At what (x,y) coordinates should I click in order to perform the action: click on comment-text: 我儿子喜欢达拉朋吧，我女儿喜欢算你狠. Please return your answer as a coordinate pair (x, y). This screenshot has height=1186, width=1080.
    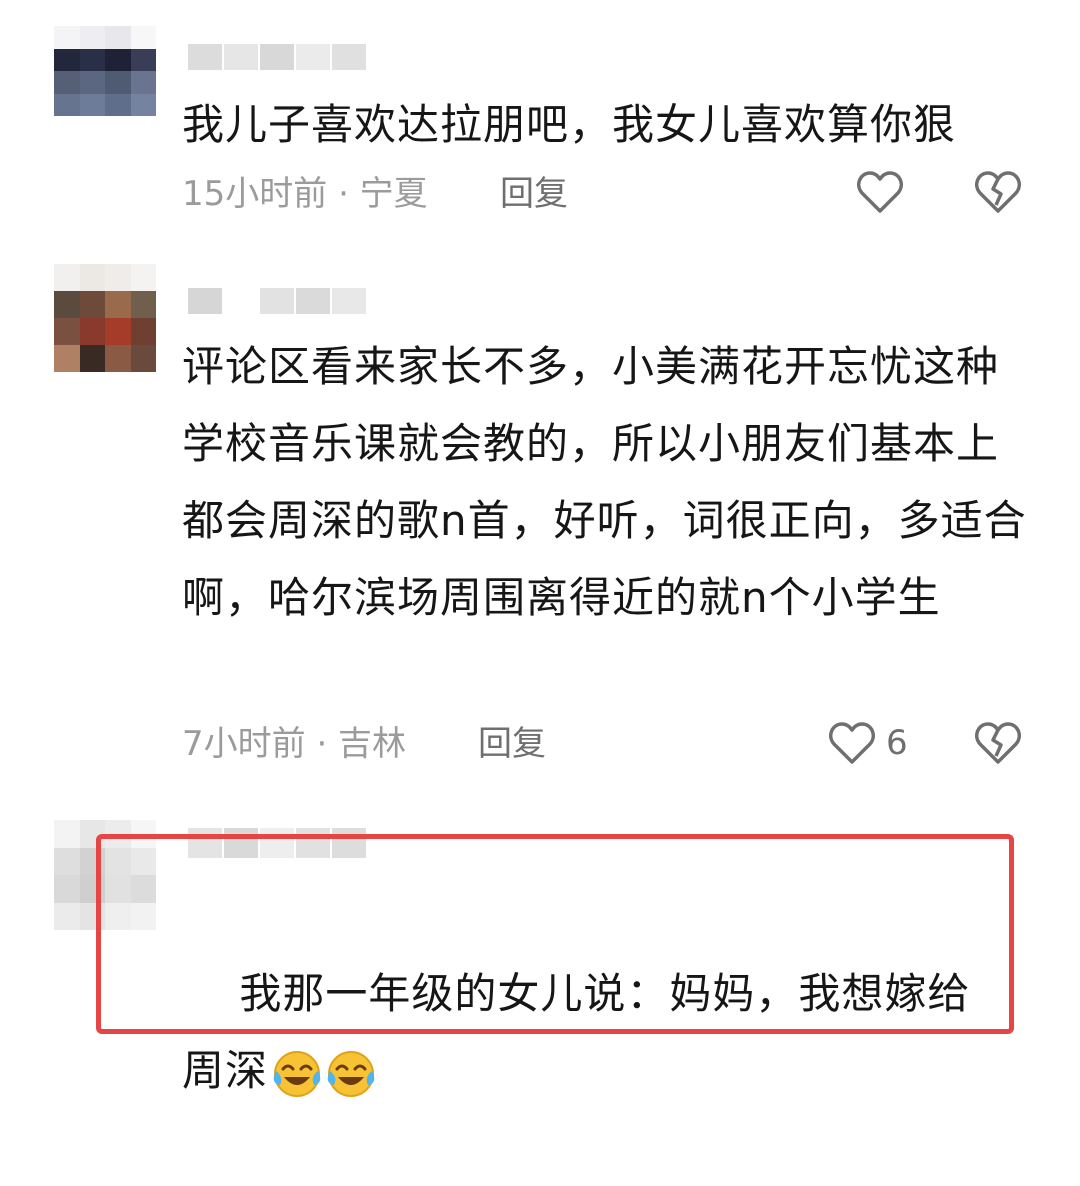
    Looking at the image, I should click on (569, 124).